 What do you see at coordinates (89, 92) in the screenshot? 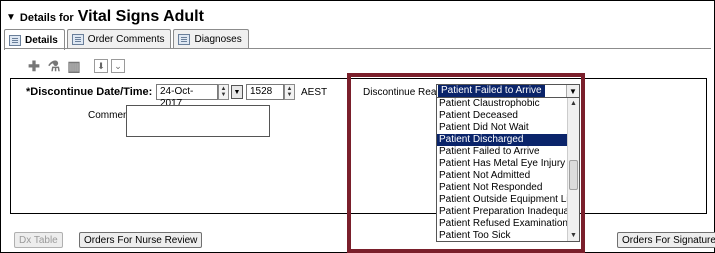
I see `discontinue-datetime-label: *Discontinue Date/Time:` at bounding box center [89, 92].